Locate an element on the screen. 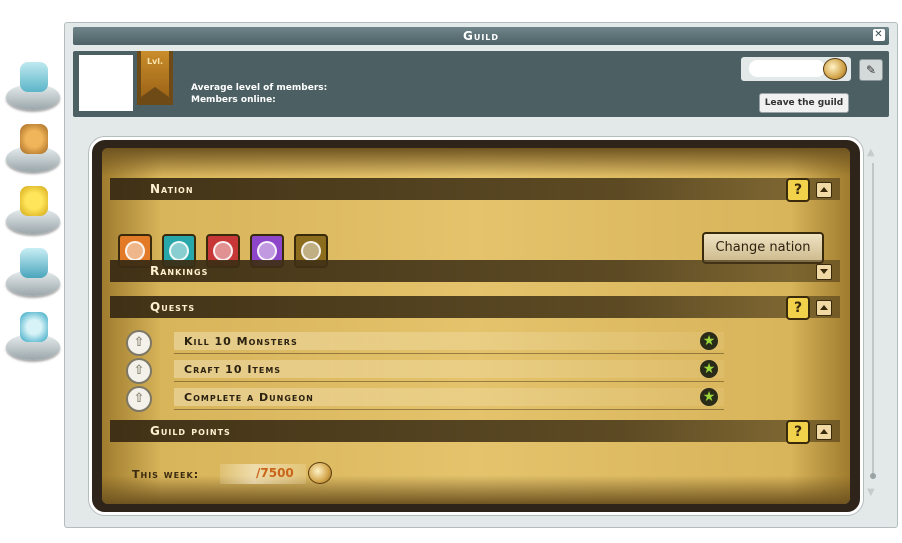 Image resolution: width=902 pixels, height=543 pixels. quests-title: Quests is located at coordinates (173, 307).